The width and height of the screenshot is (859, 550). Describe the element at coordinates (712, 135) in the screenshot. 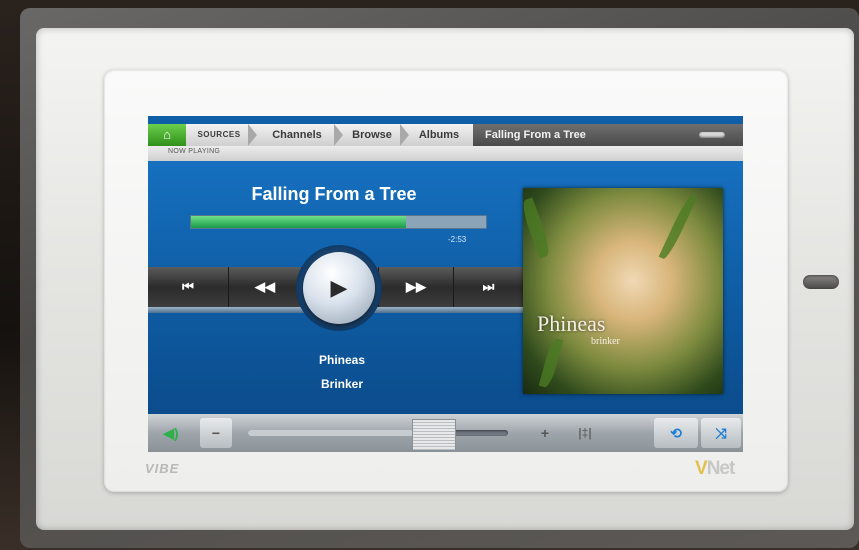

I see `menu-handle-icon` at that location.